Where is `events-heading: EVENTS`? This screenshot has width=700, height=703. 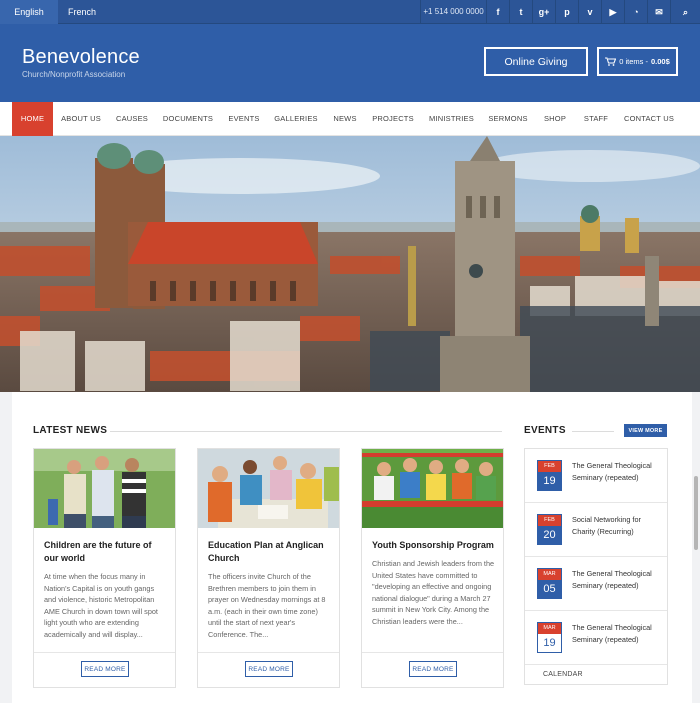
events-heading: EVENTS is located at coordinates (545, 430).